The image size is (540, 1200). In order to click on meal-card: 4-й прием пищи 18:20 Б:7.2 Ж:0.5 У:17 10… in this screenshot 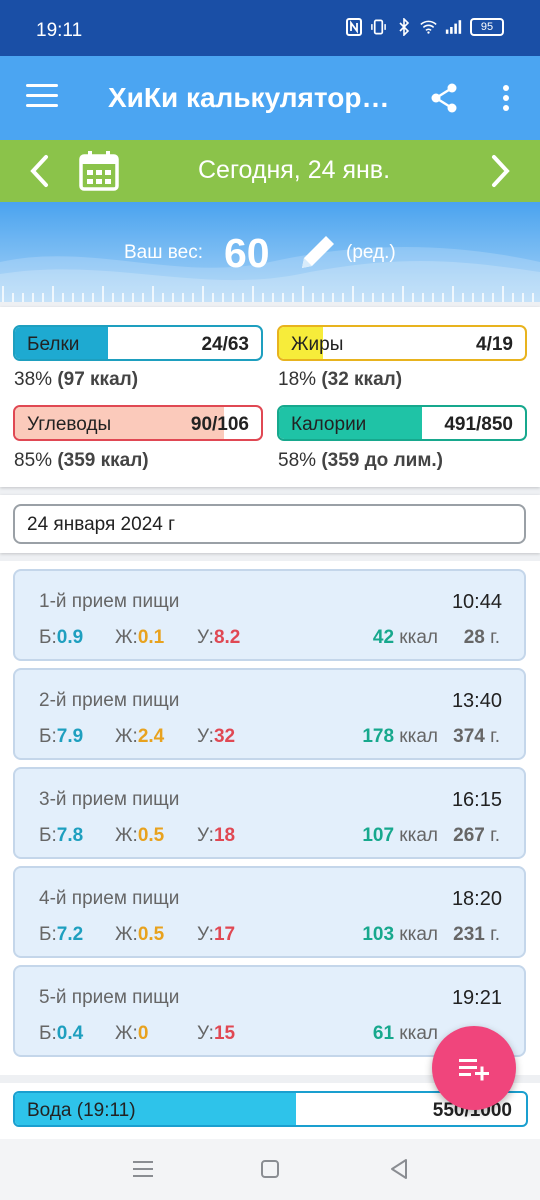, I will do `click(269, 912)`.